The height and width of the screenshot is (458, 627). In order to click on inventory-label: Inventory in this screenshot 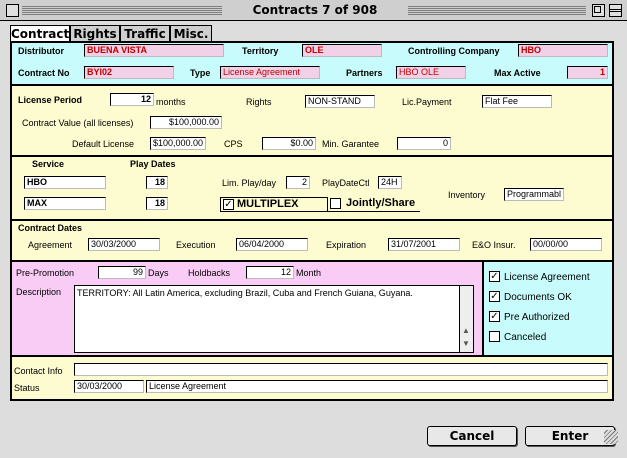, I will do `click(467, 195)`.